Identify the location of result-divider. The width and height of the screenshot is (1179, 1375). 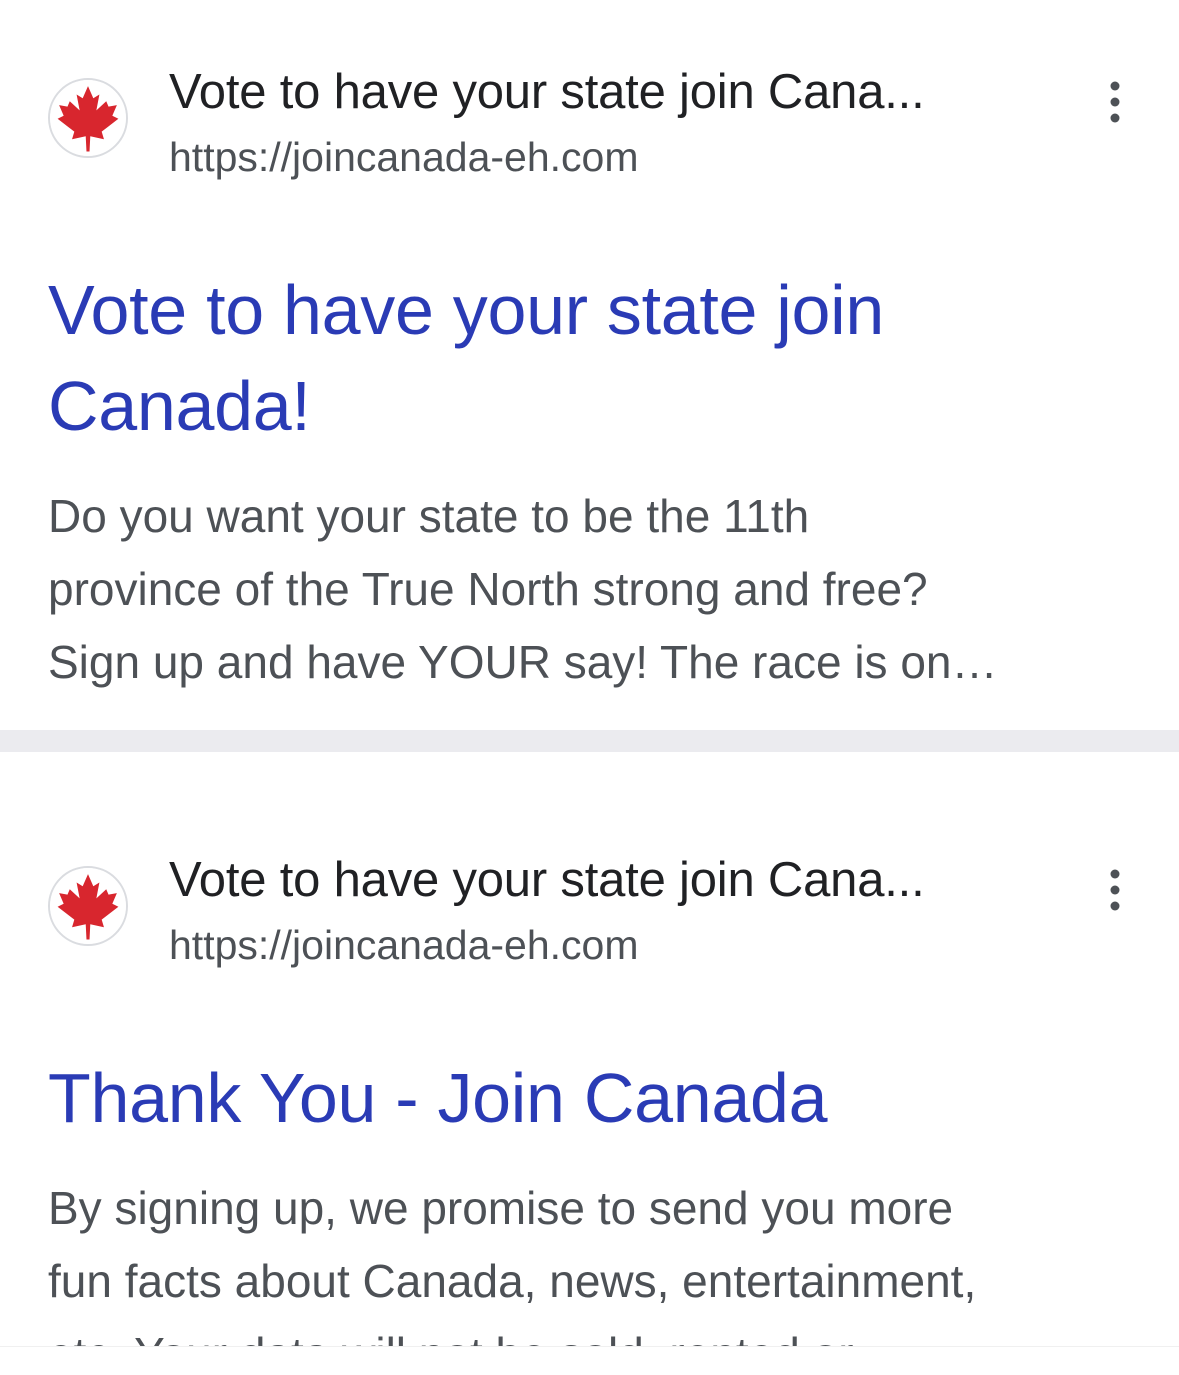
(589, 741).